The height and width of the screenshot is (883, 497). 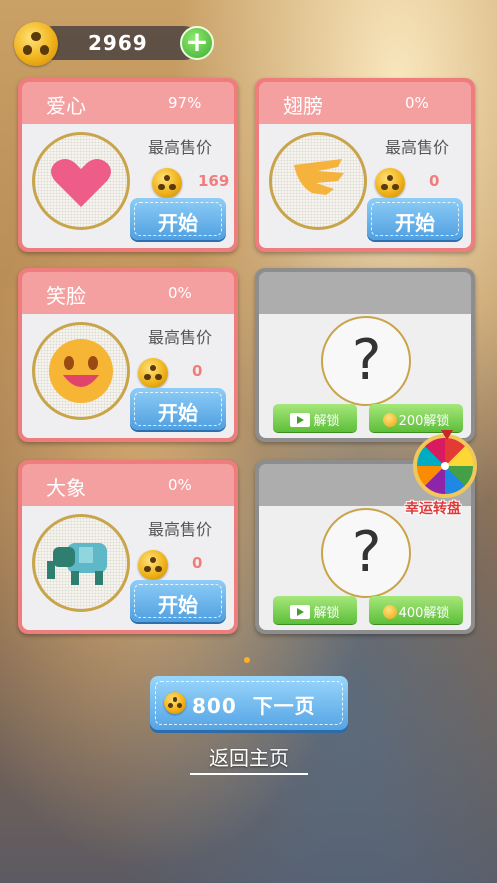 I want to click on page-indicator-dot, so click(x=247, y=660).